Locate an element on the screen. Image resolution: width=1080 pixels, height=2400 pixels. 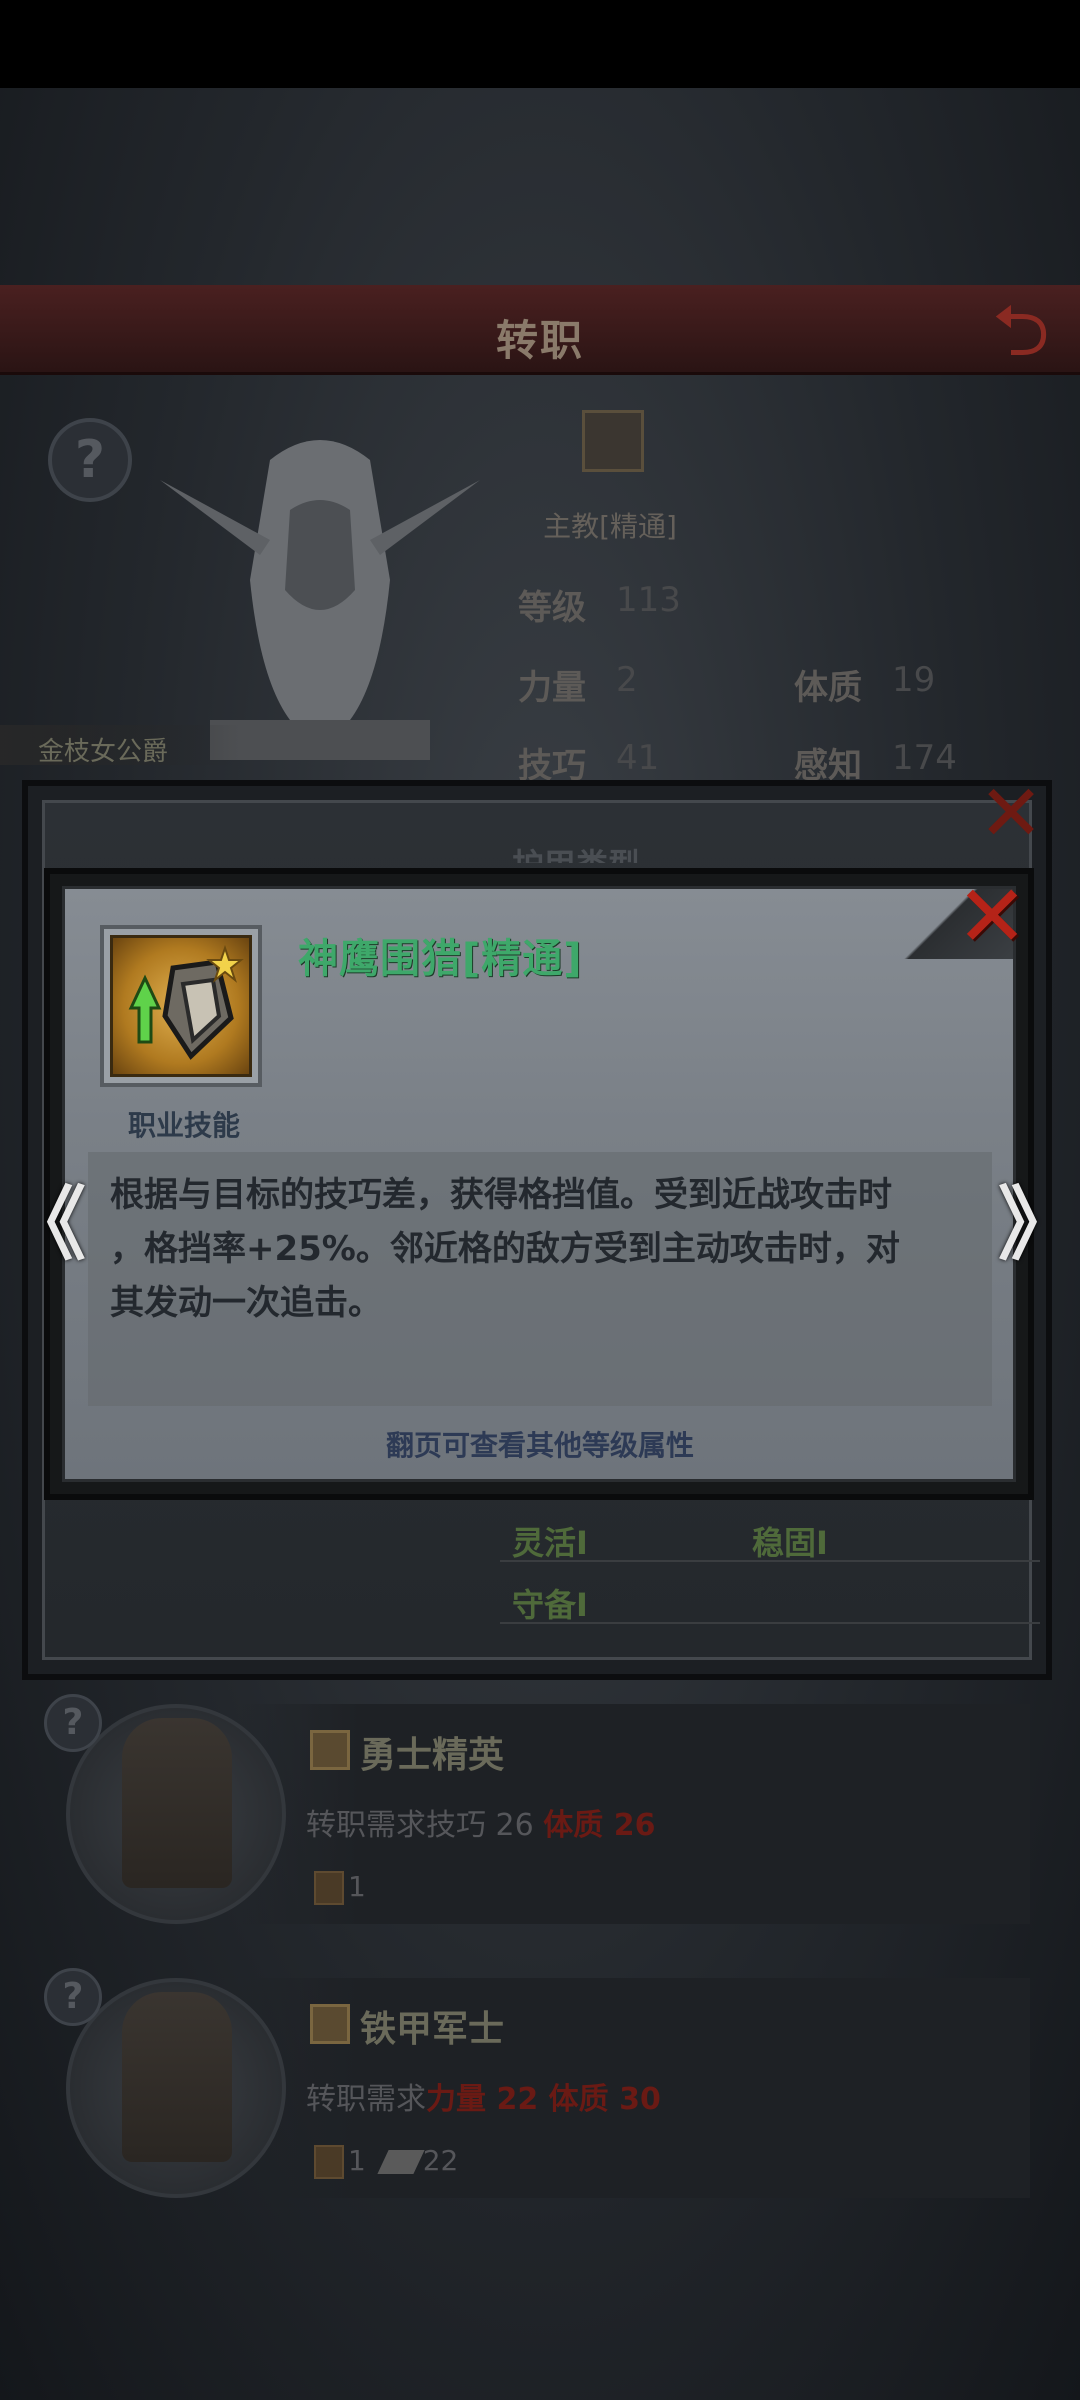
stat-value-strength: 2 is located at coordinates (627, 680).